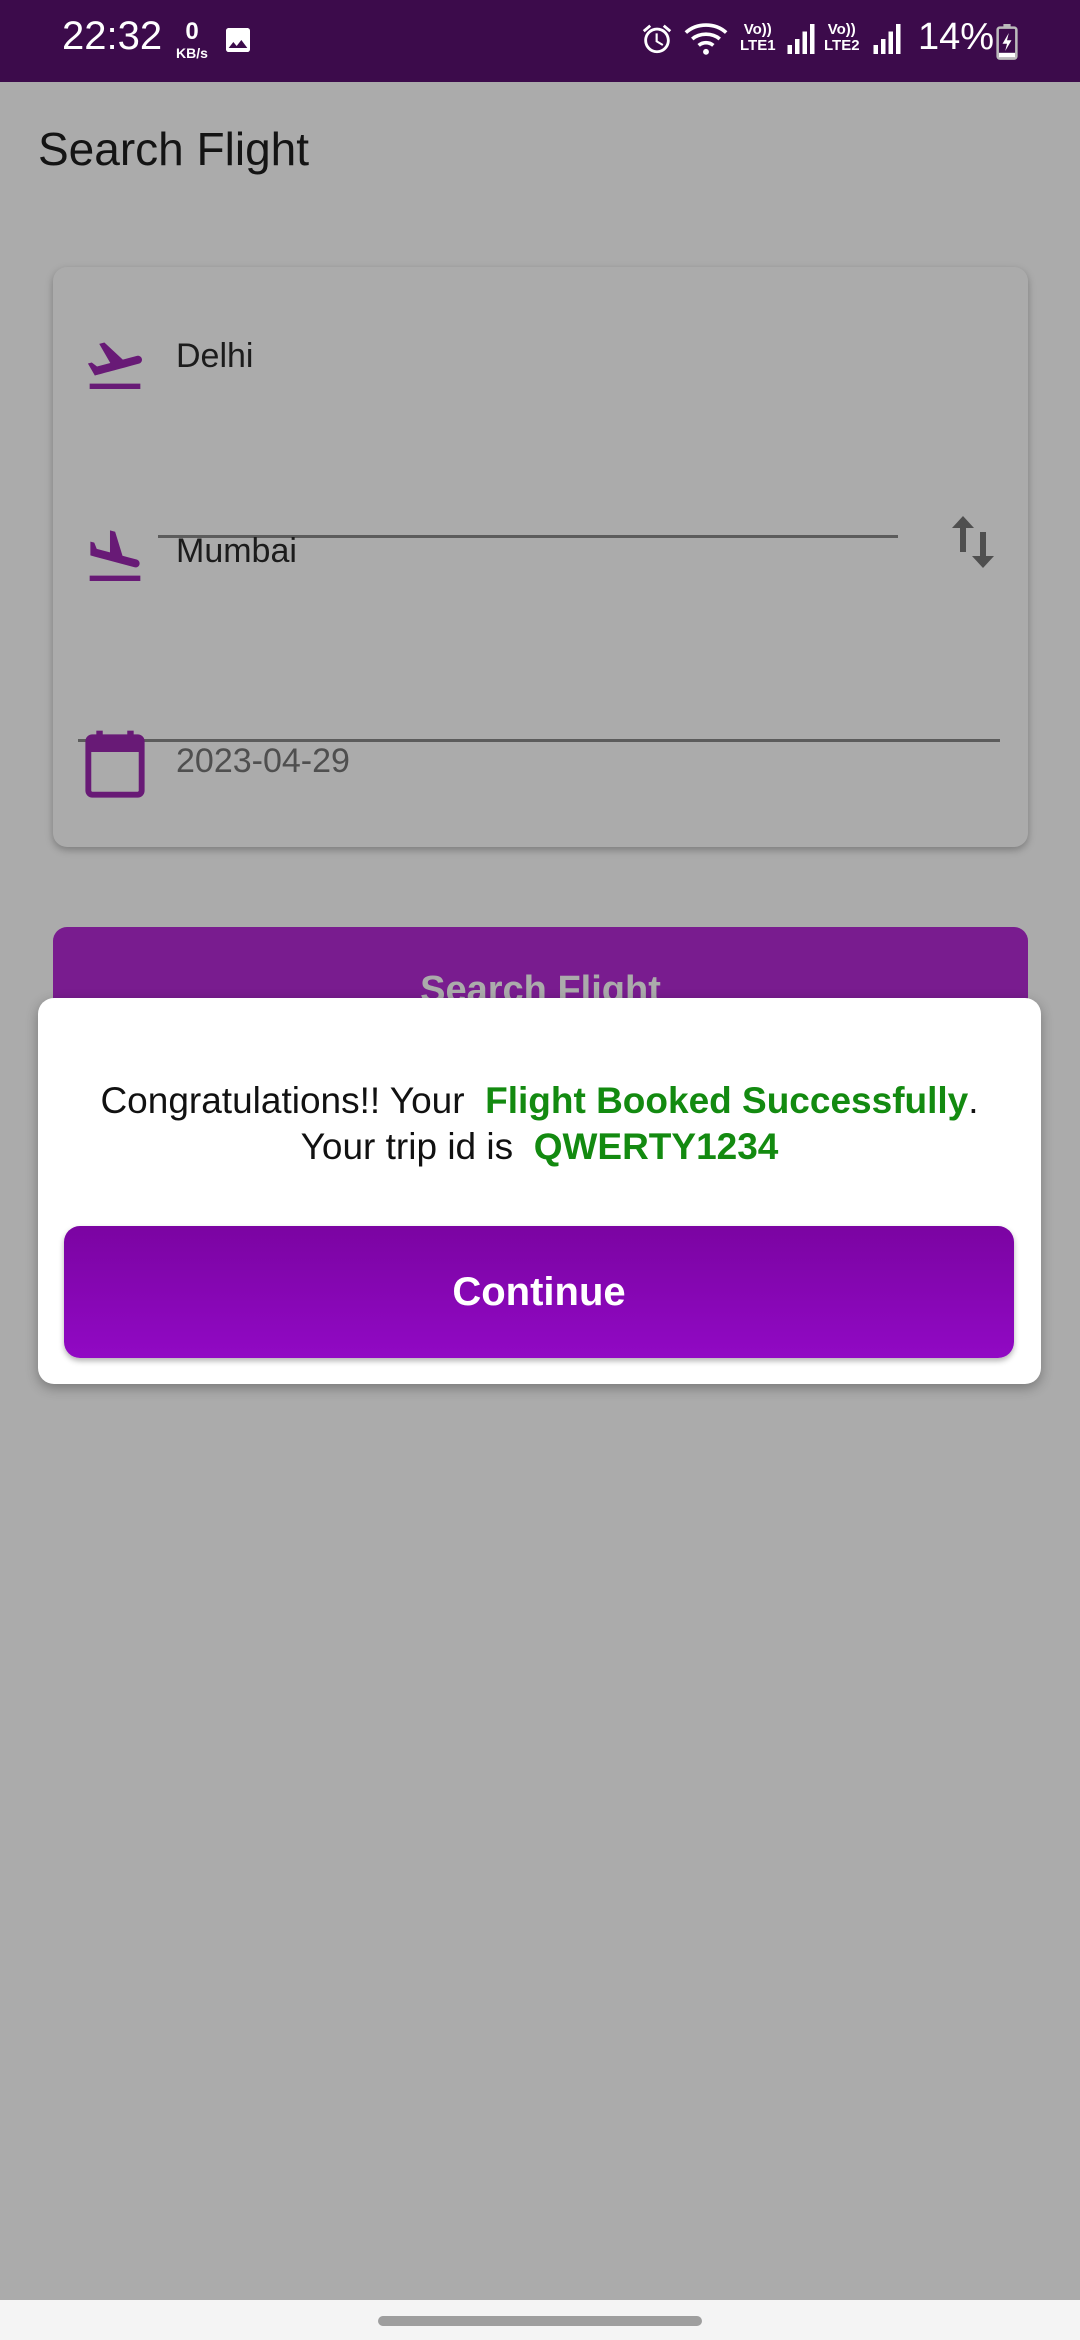 The image size is (1080, 2340). I want to click on dialog-message-line-2: Your trip id is QWERTY1234, so click(539, 1147).